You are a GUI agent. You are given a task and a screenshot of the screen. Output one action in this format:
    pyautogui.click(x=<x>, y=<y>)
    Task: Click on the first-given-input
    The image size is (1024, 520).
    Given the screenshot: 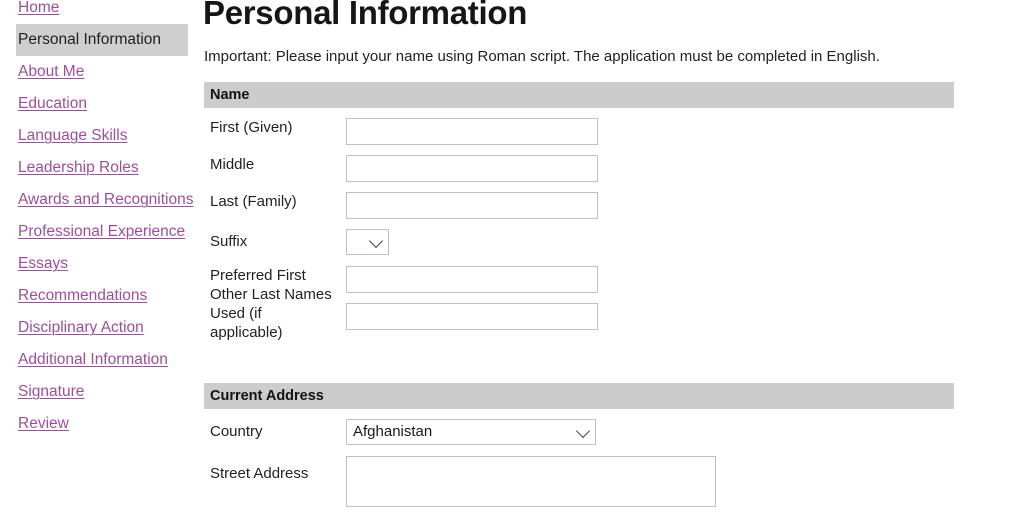 What is the action you would take?
    pyautogui.click(x=472, y=131)
    